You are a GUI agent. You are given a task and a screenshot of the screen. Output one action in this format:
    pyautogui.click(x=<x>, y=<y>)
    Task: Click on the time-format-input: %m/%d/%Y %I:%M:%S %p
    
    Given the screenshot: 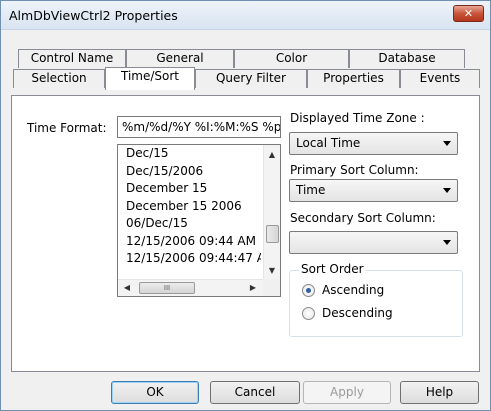 What is the action you would take?
    pyautogui.click(x=199, y=127)
    